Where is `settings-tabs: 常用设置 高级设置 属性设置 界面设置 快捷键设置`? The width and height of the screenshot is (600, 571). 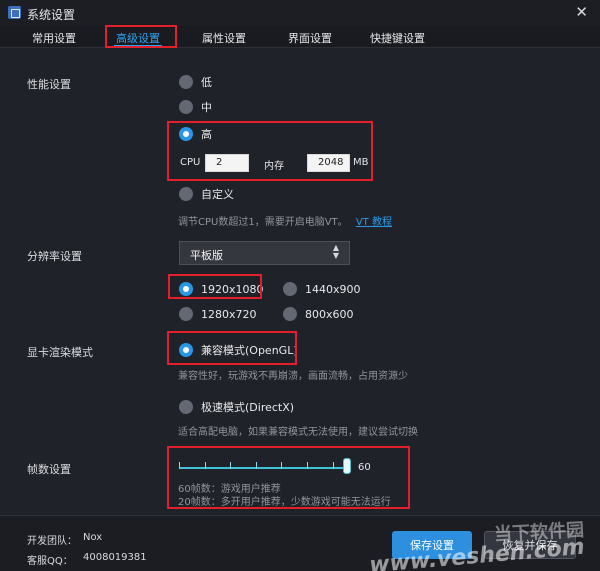
settings-tabs: 常用设置 高级设置 属性设置 界面设置 快捷键设置 is located at coordinates (300, 37).